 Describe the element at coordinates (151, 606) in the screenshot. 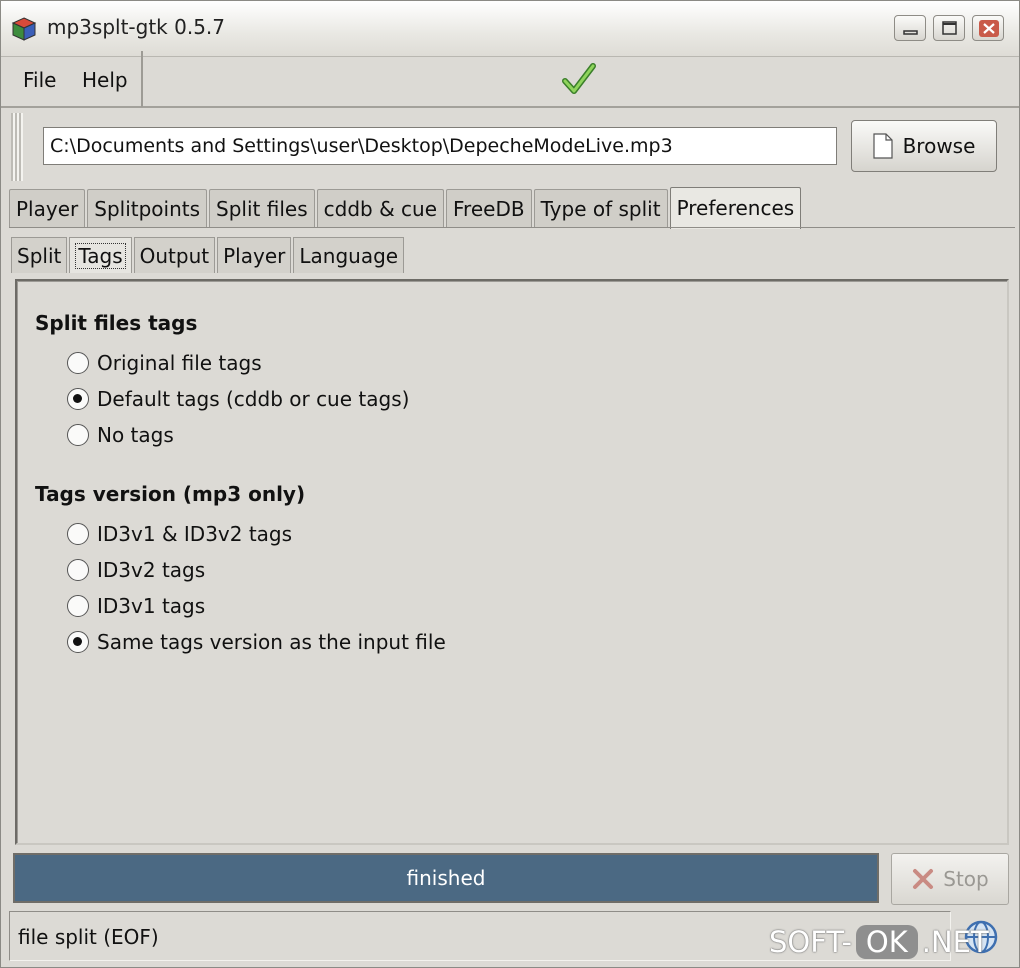

I see `radio-label: ID3v1 tags` at that location.